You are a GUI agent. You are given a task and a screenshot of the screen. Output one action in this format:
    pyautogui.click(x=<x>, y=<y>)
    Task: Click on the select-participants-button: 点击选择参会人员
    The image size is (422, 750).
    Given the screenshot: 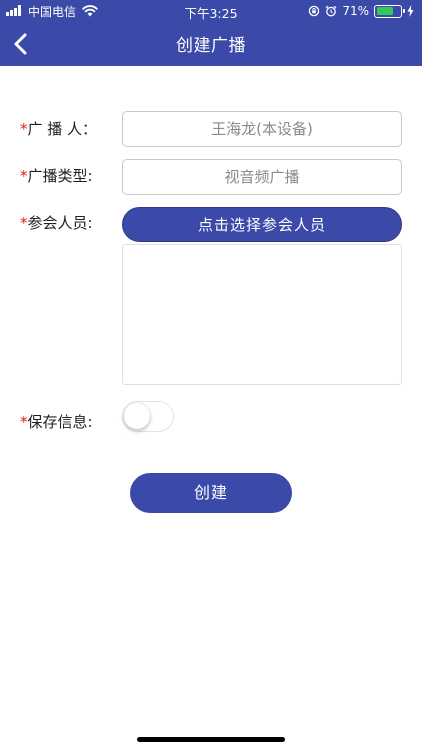 What is the action you would take?
    pyautogui.click(x=262, y=224)
    